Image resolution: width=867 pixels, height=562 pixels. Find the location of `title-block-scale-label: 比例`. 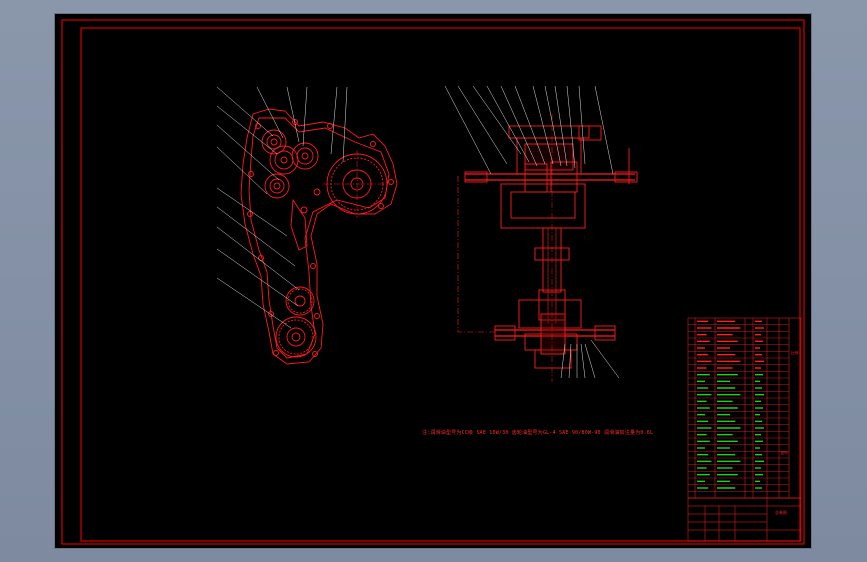

title-block-scale-label: 比例 is located at coordinates (795, 352).